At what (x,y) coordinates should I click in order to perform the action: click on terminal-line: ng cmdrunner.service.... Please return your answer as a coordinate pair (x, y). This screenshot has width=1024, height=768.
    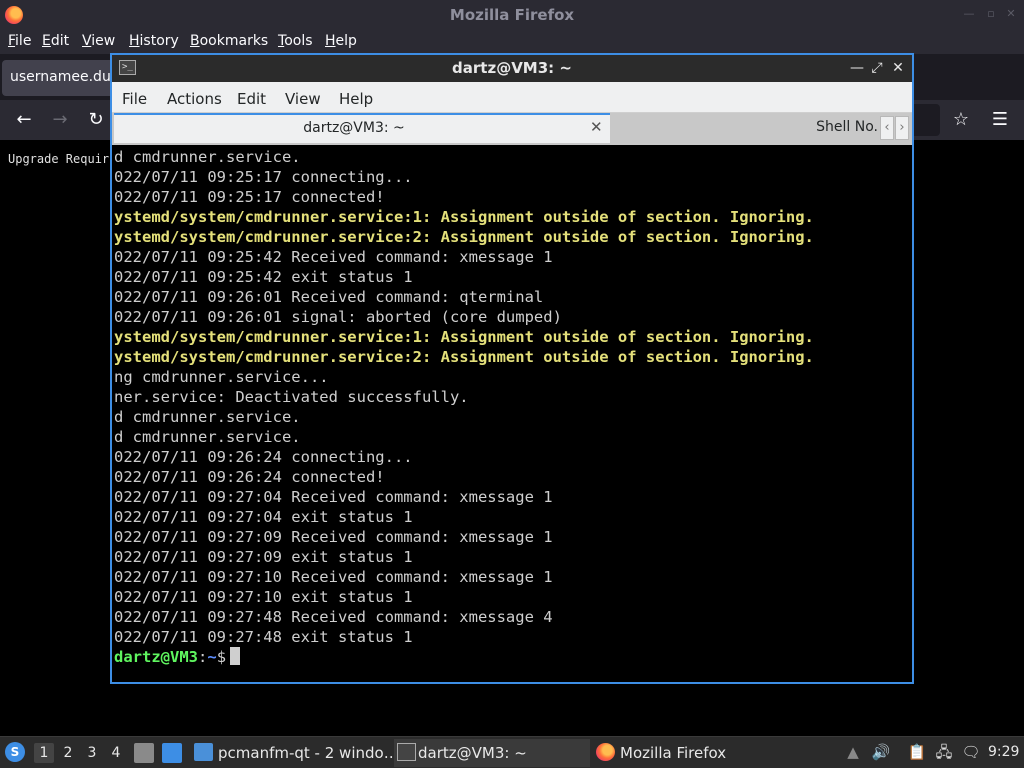
    Looking at the image, I should click on (221, 377).